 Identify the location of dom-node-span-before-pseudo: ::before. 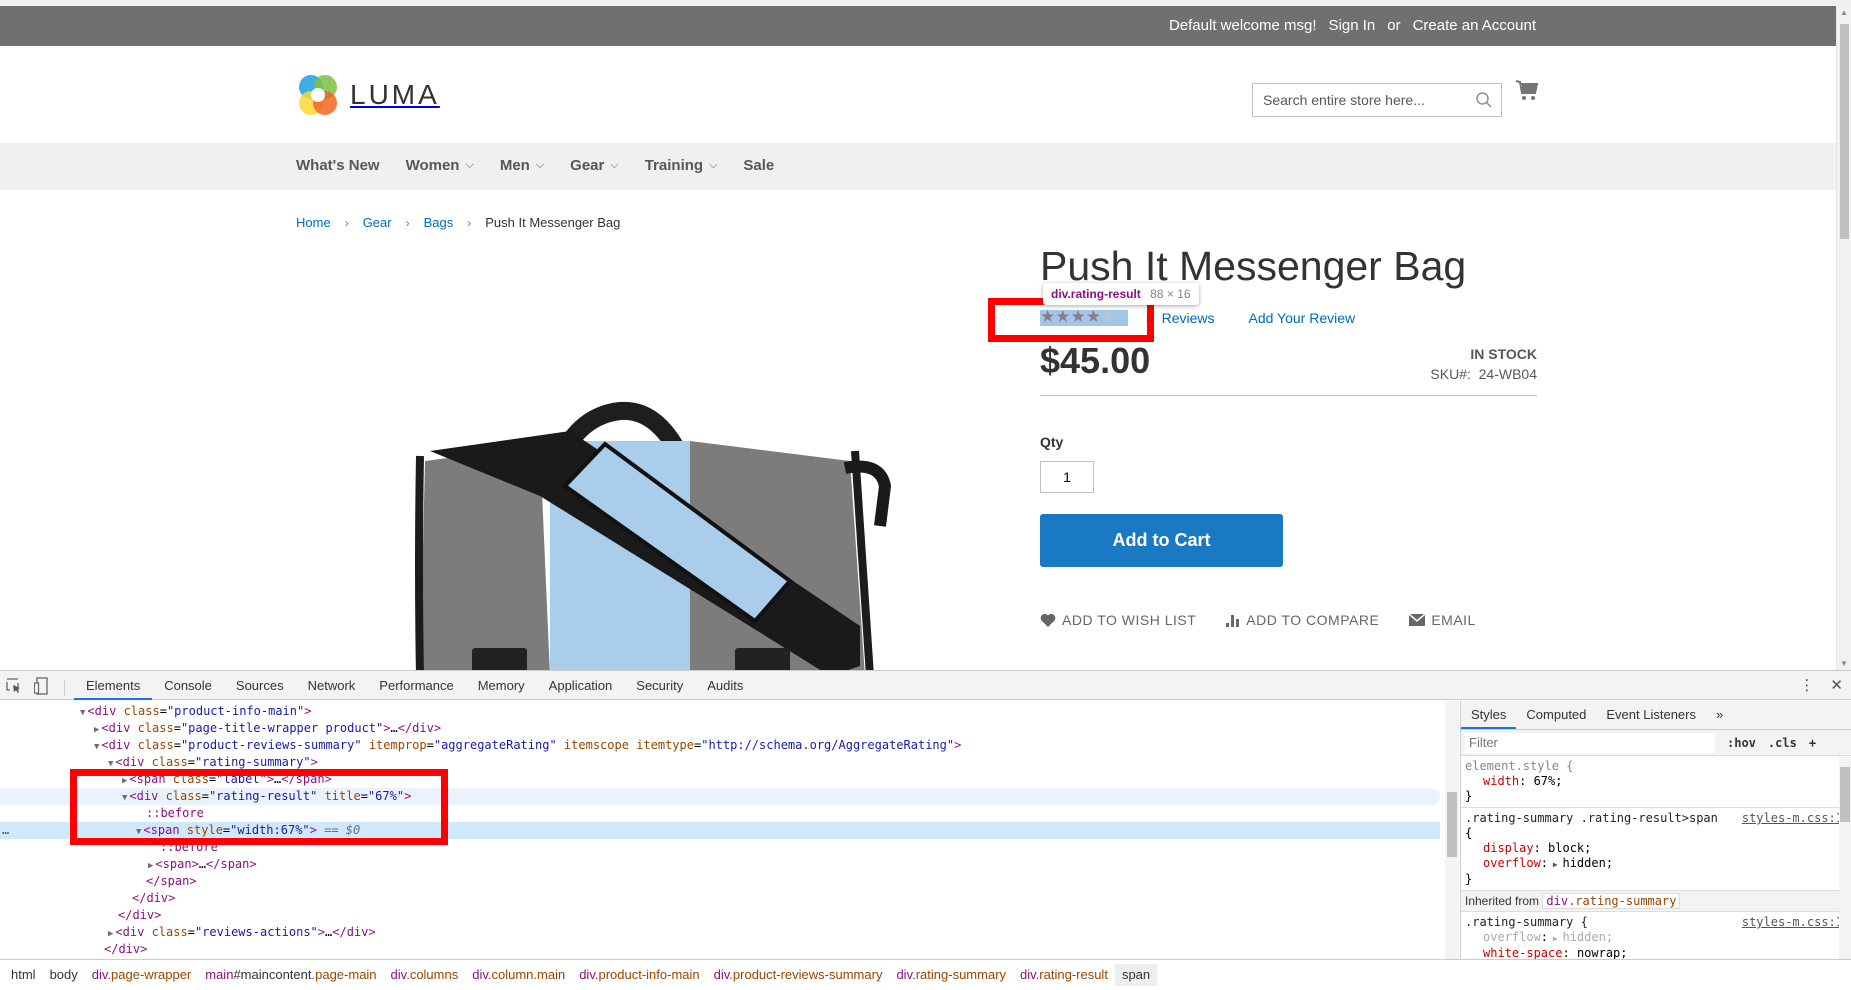
(720, 847).